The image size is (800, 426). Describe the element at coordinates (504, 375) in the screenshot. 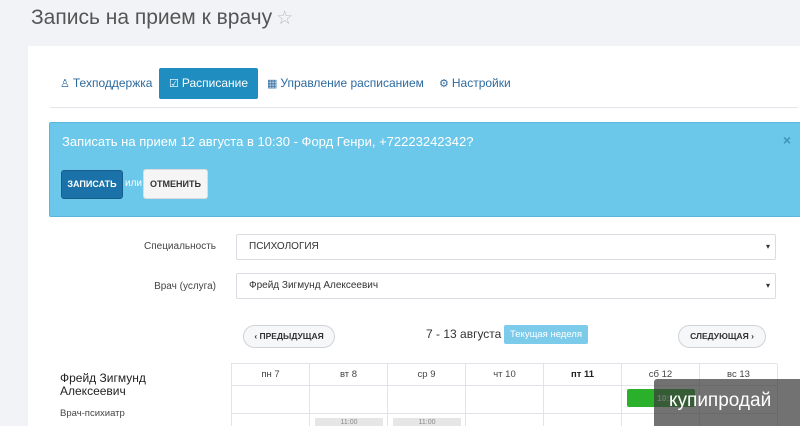

I see `day-header: чт 10` at that location.